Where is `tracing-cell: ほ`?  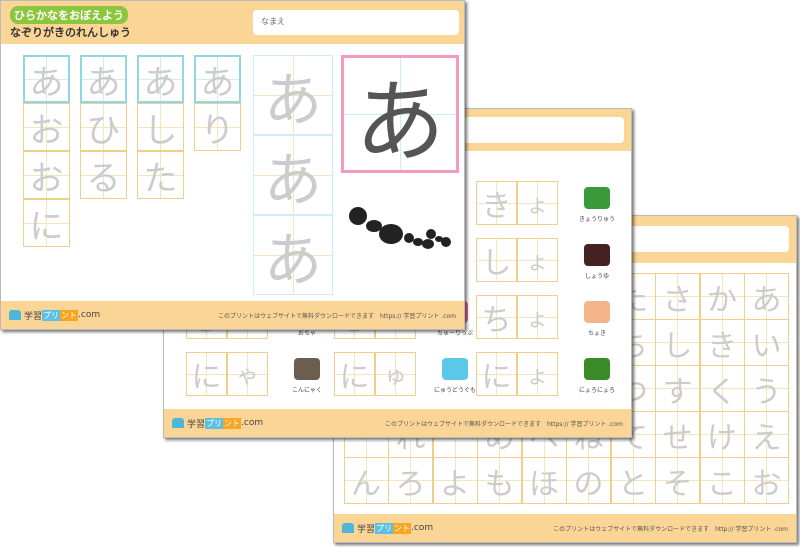
tracing-cell: ほ is located at coordinates (544, 480).